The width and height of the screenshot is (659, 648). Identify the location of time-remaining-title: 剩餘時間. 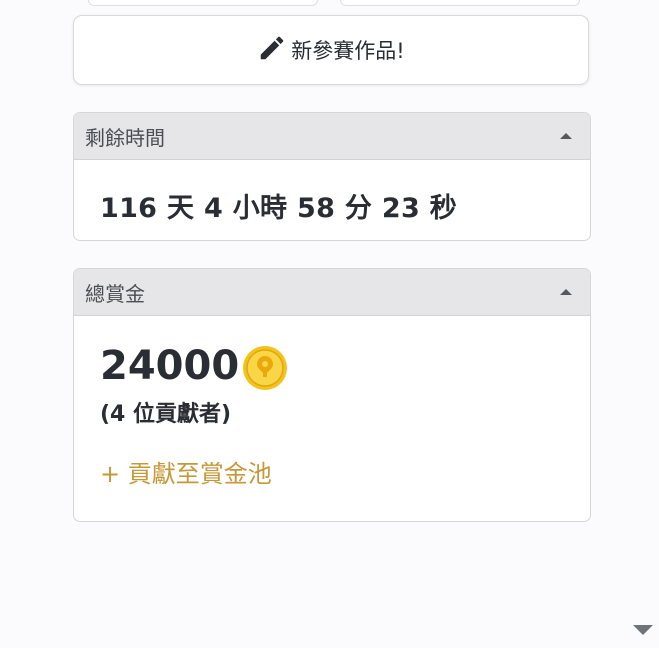
(125, 137).